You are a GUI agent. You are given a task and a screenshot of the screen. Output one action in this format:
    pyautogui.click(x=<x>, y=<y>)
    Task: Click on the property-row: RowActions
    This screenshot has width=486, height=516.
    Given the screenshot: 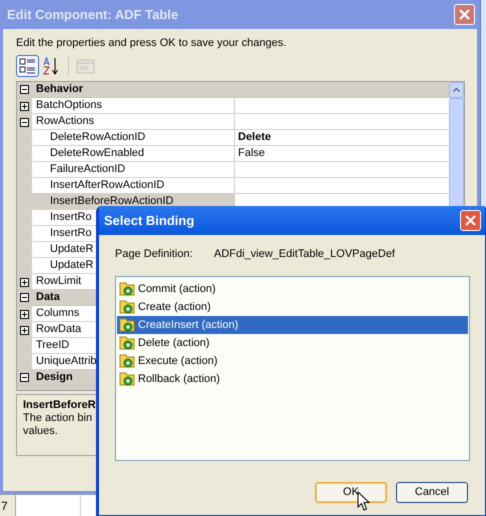 What is the action you would take?
    pyautogui.click(x=233, y=122)
    